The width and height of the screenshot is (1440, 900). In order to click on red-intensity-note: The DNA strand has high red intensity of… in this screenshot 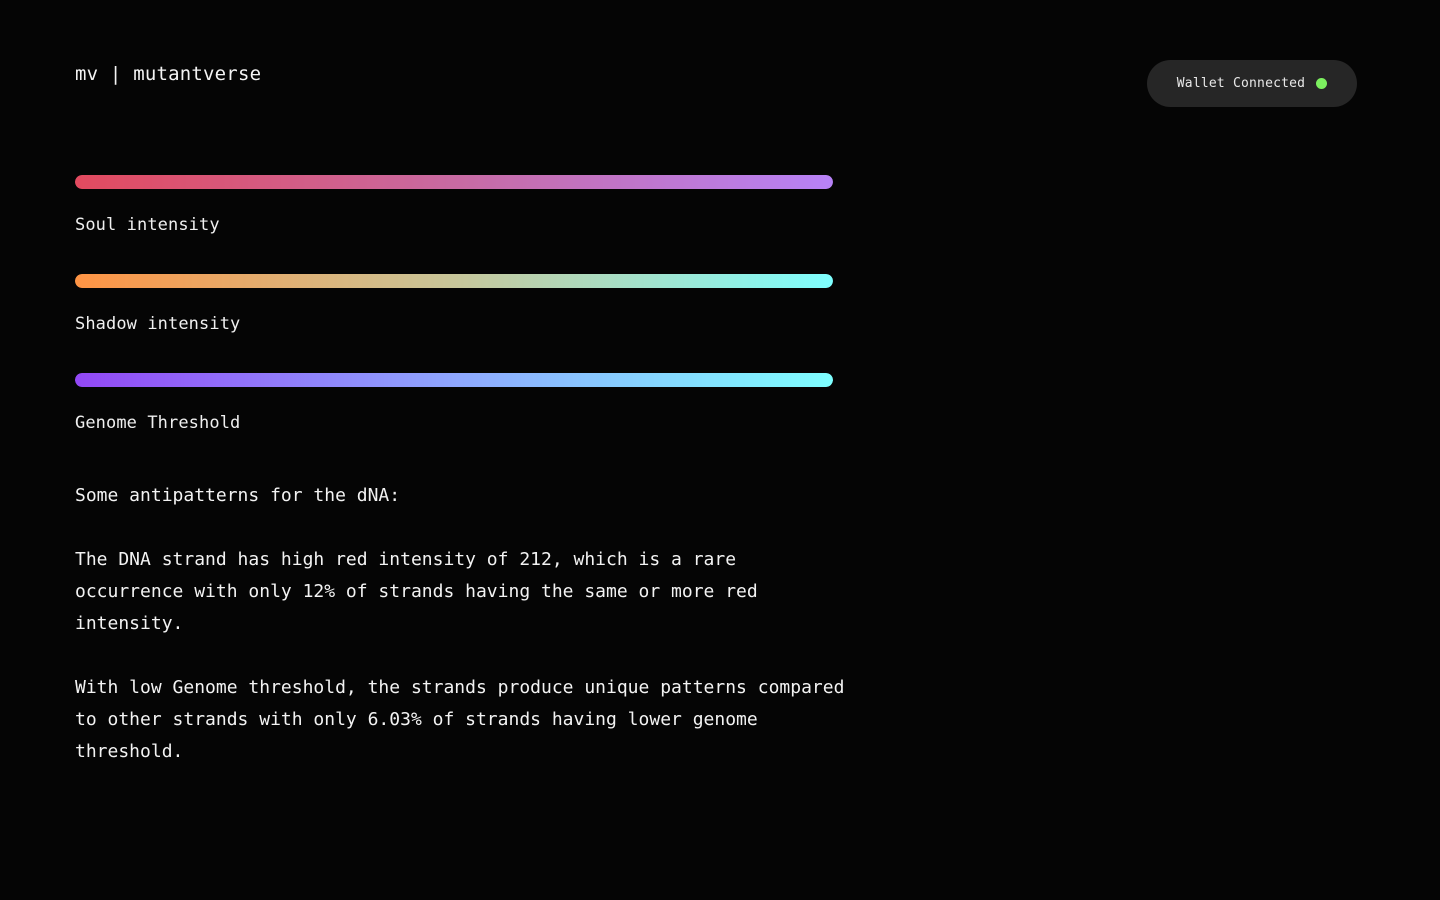, I will do `click(416, 591)`.